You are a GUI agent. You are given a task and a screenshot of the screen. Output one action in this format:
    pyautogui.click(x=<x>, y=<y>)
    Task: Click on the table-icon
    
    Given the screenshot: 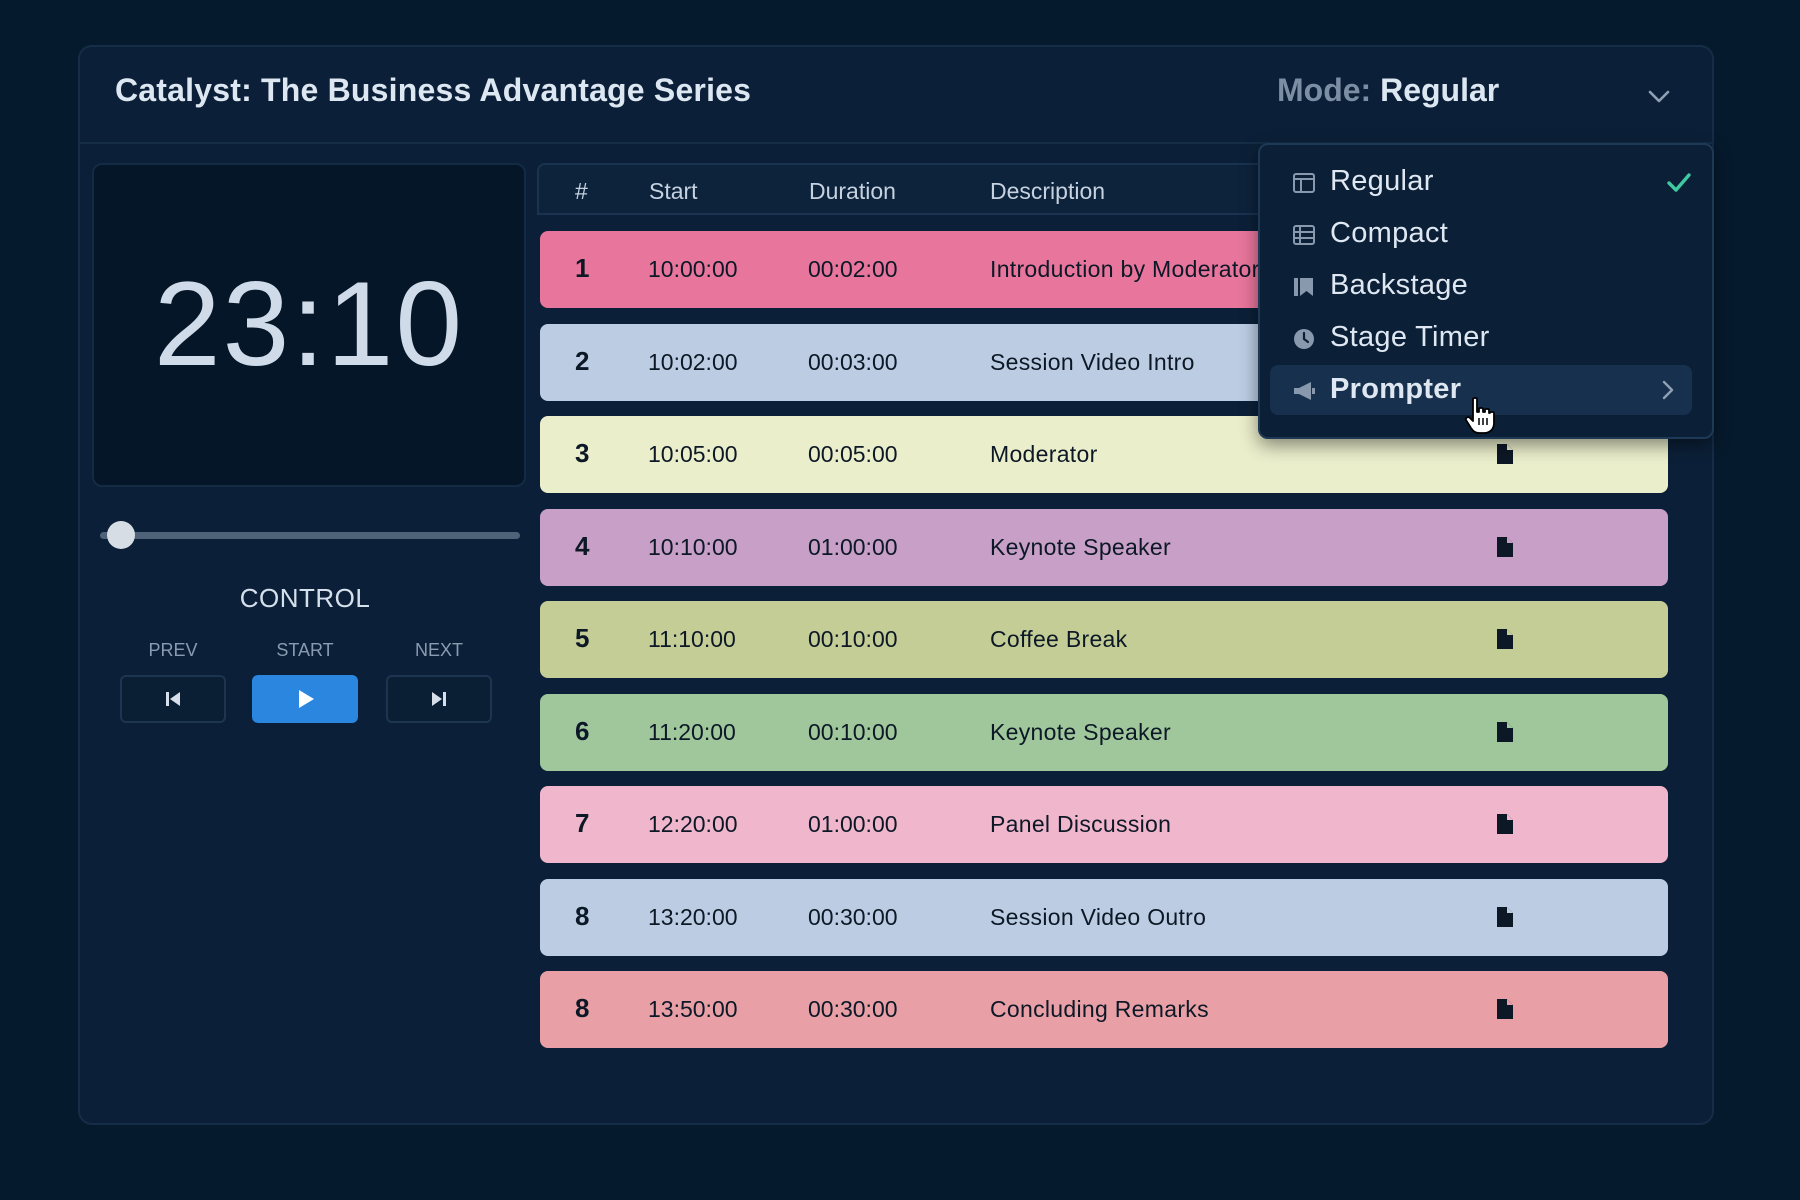 What is the action you would take?
    pyautogui.click(x=1304, y=235)
    